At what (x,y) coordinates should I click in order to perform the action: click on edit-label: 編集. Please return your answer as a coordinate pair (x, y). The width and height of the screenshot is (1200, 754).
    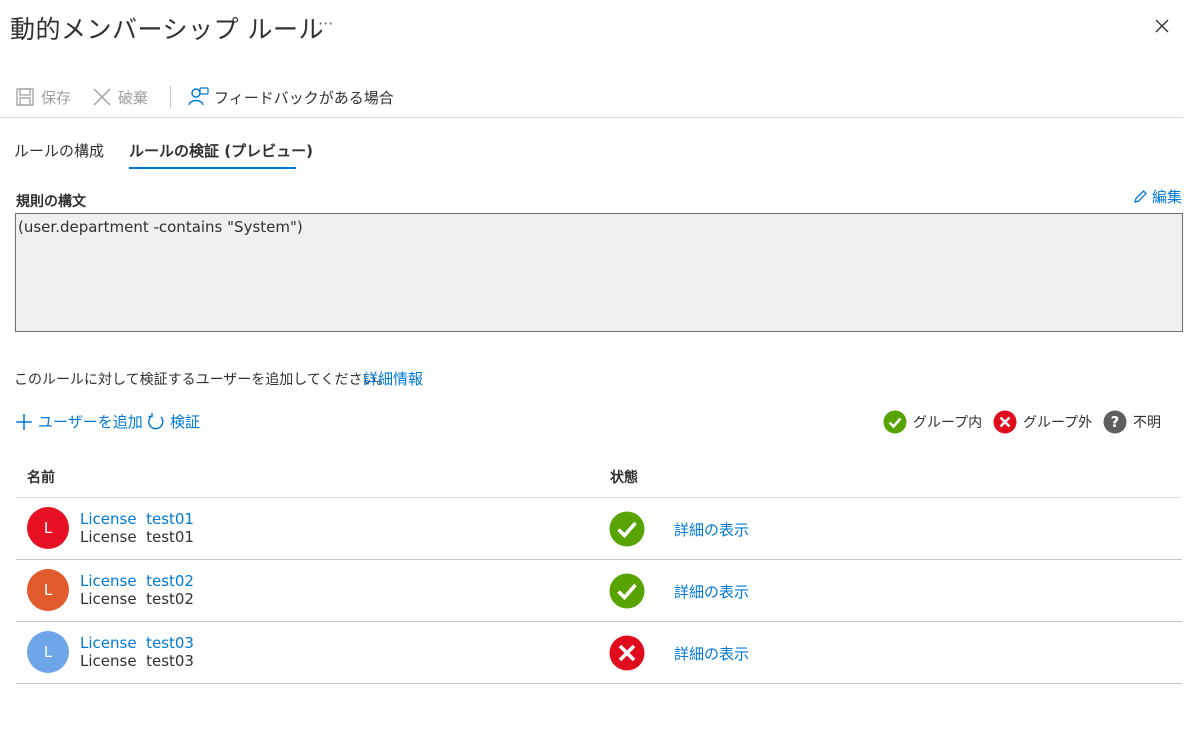
    Looking at the image, I should click on (1167, 197).